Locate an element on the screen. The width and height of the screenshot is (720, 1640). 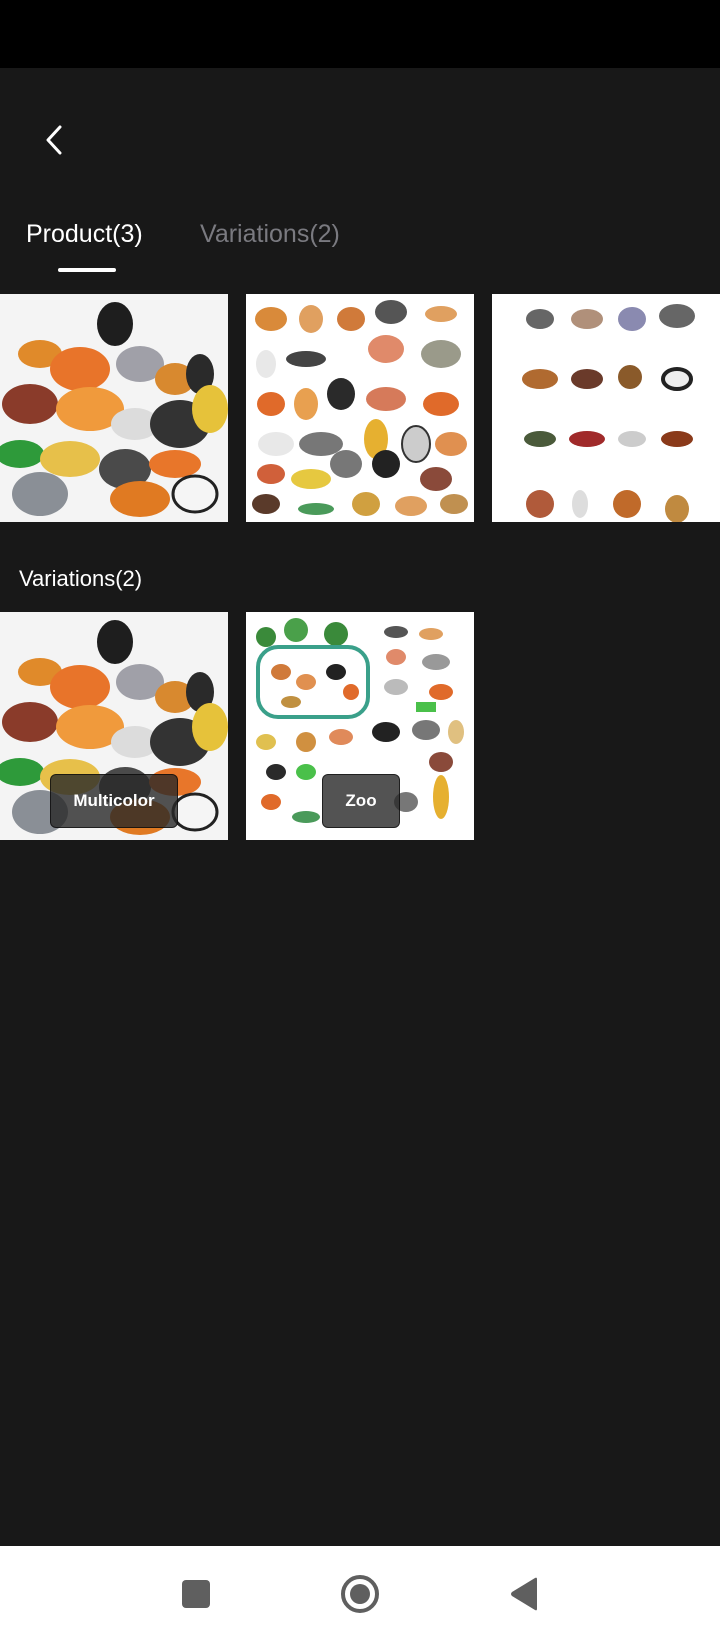
back-button is located at coordinates (54, 140).